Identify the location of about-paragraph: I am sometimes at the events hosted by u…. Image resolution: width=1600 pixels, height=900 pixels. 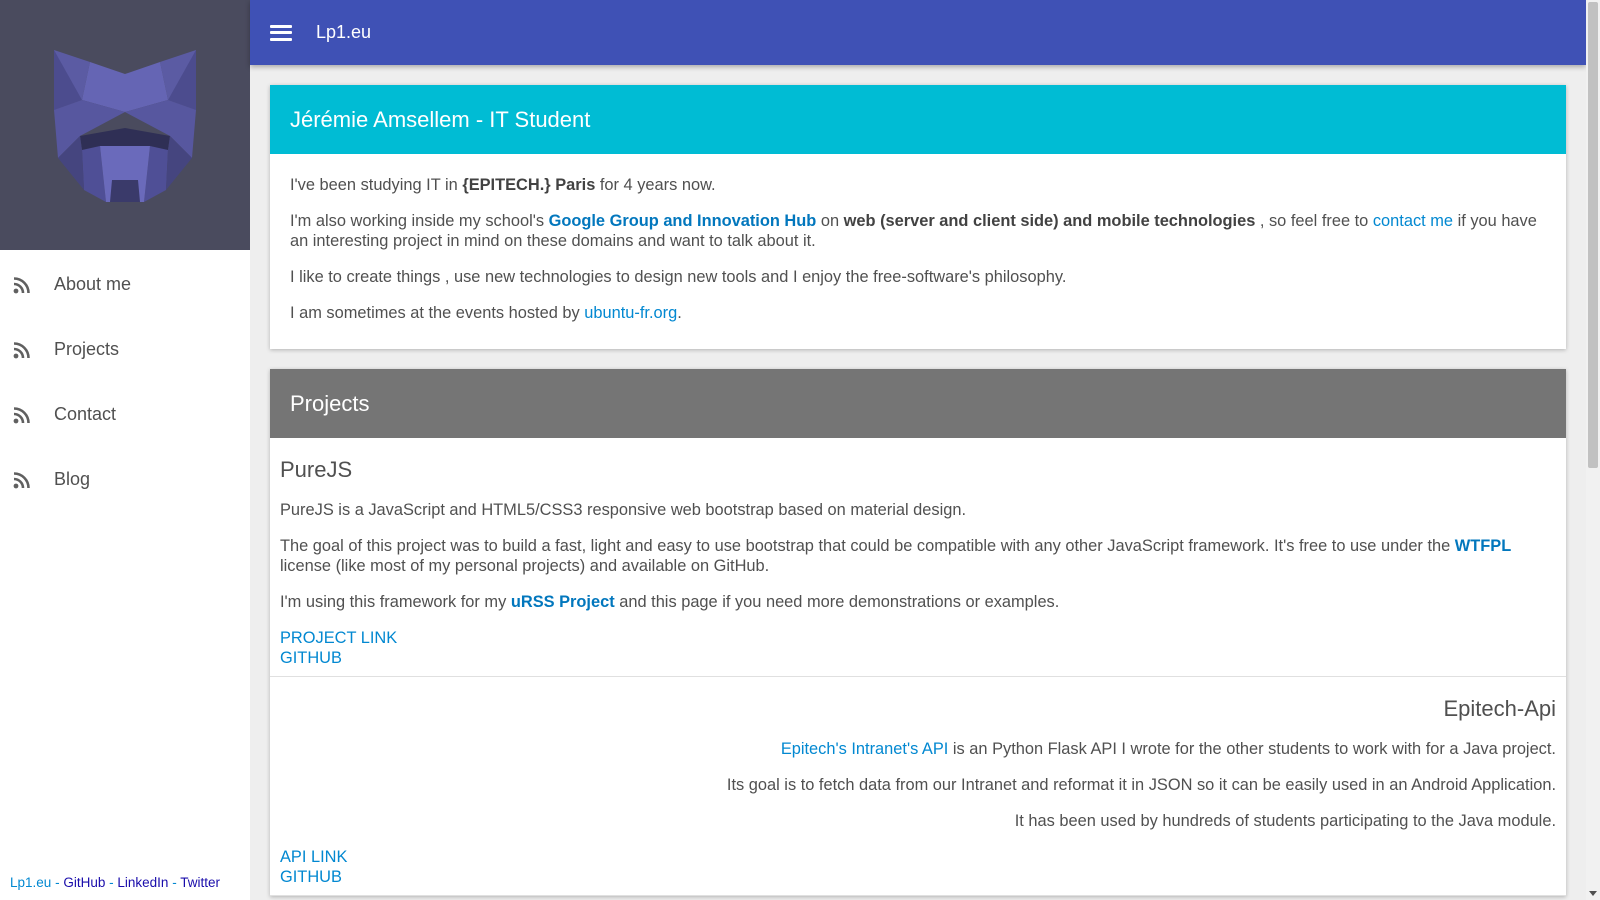
(918, 313).